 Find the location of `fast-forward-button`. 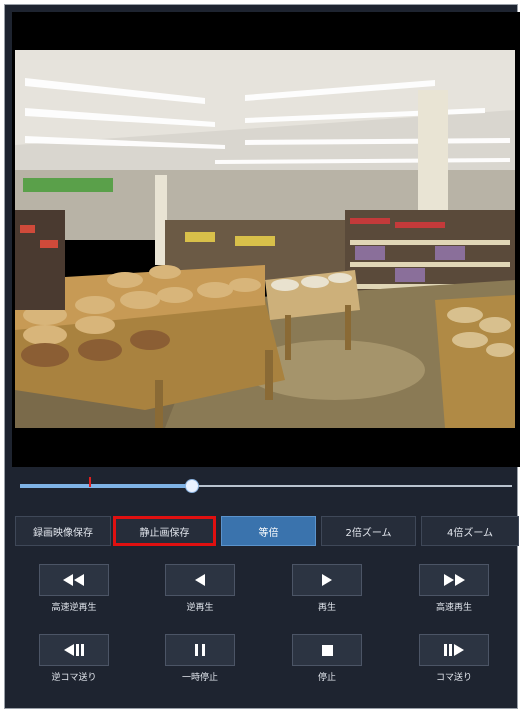

fast-forward-button is located at coordinates (454, 580).